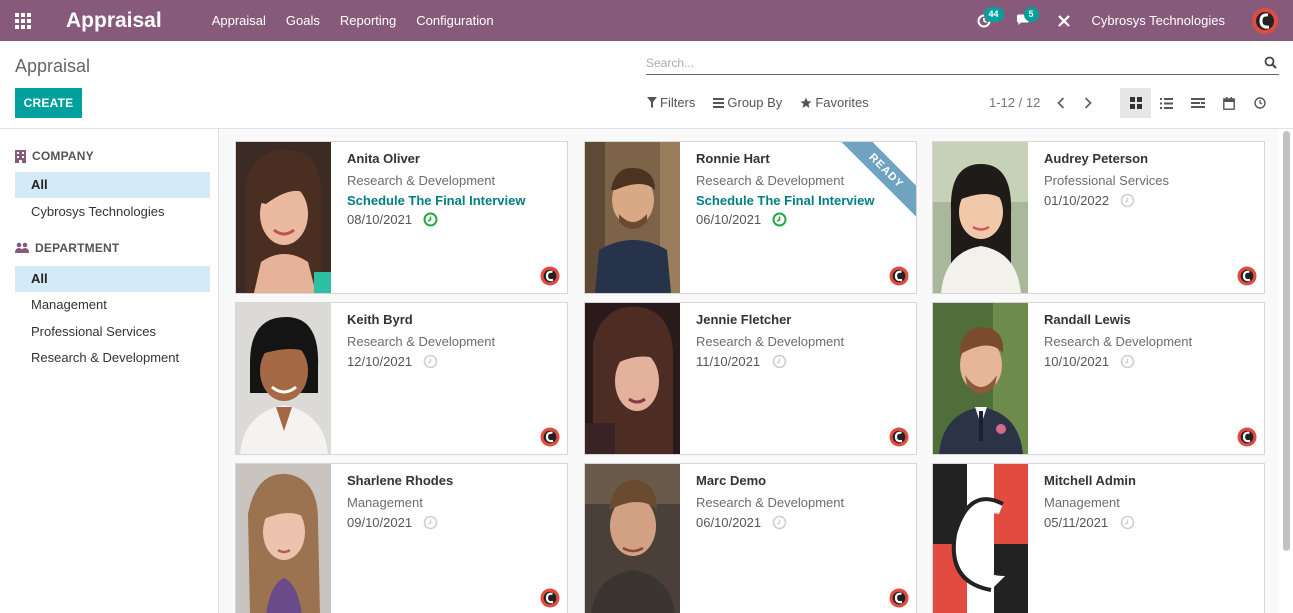 This screenshot has width=1293, height=613. Describe the element at coordinates (77, 248) in the screenshot. I see `department-filter-title: DEPARTMENT` at that location.